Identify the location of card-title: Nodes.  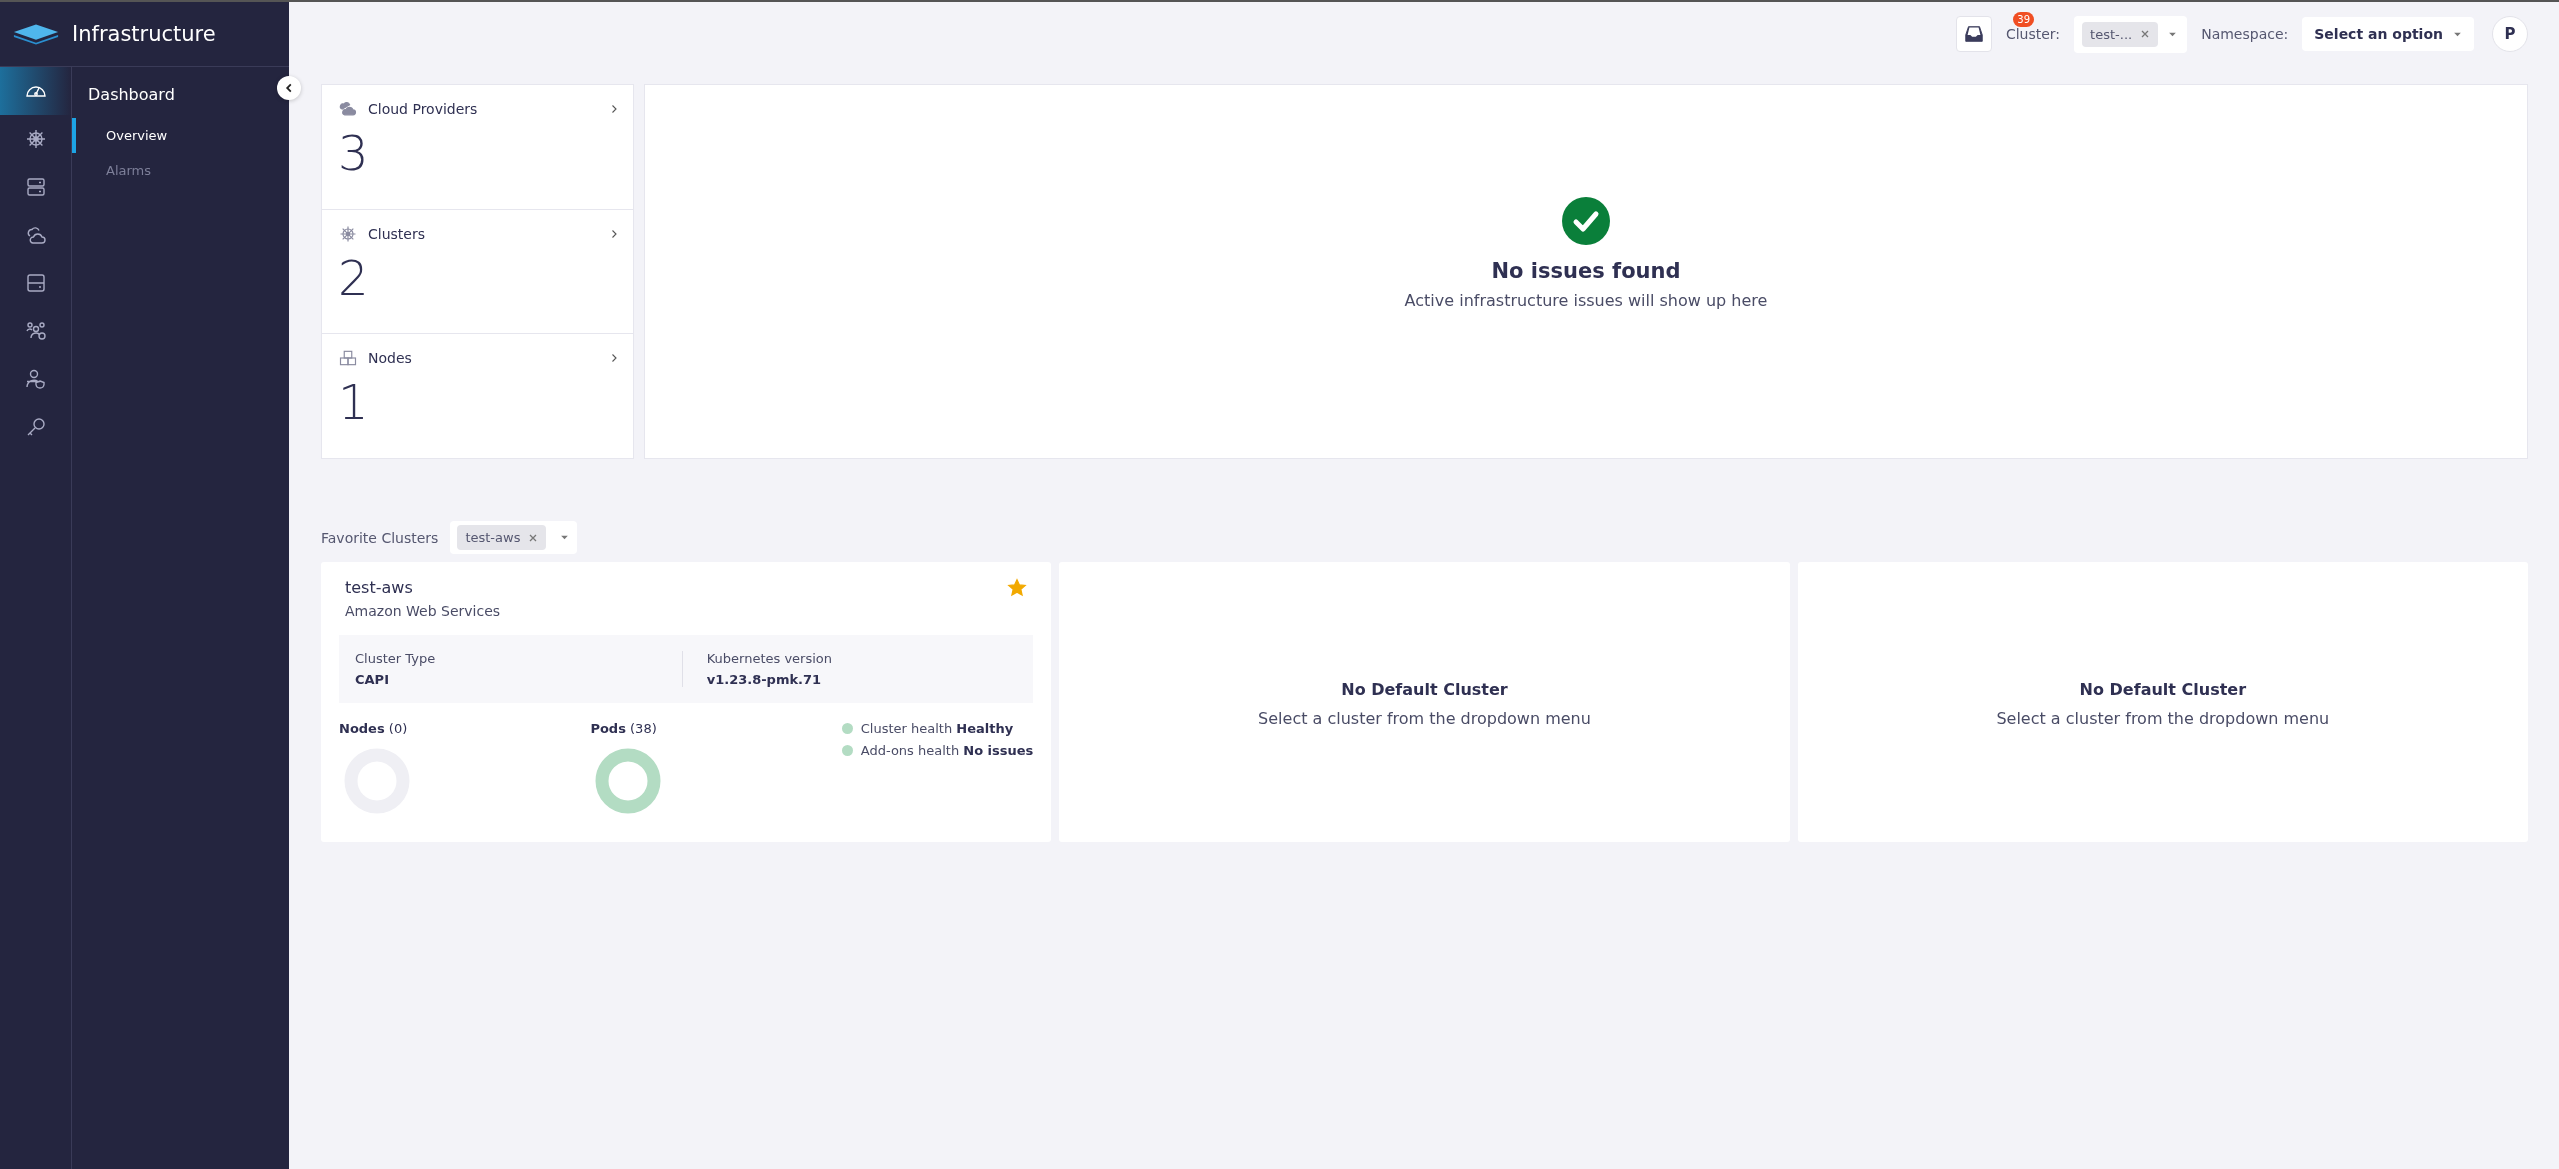
(390, 358).